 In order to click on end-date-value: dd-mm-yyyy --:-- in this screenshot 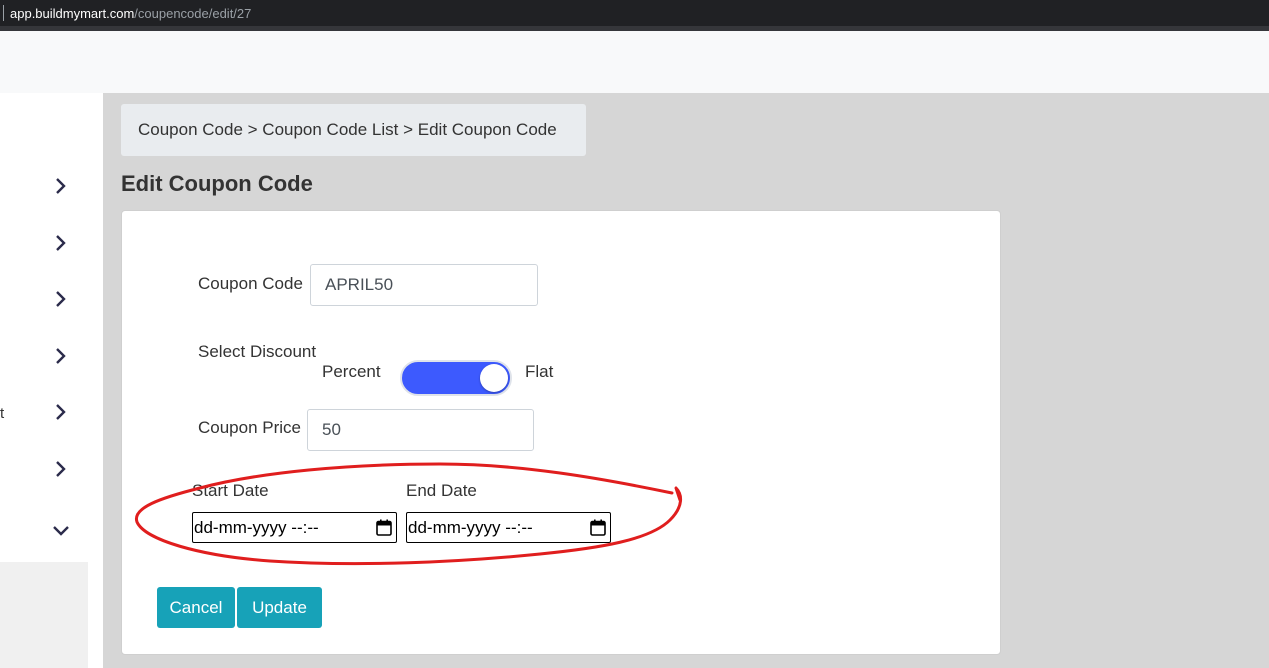, I will do `click(470, 527)`.